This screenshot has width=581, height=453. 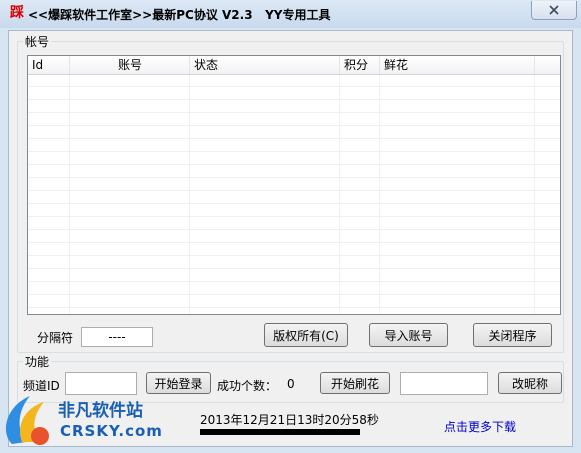 I want to click on import-accounts-button: 导入账号, so click(x=408, y=335).